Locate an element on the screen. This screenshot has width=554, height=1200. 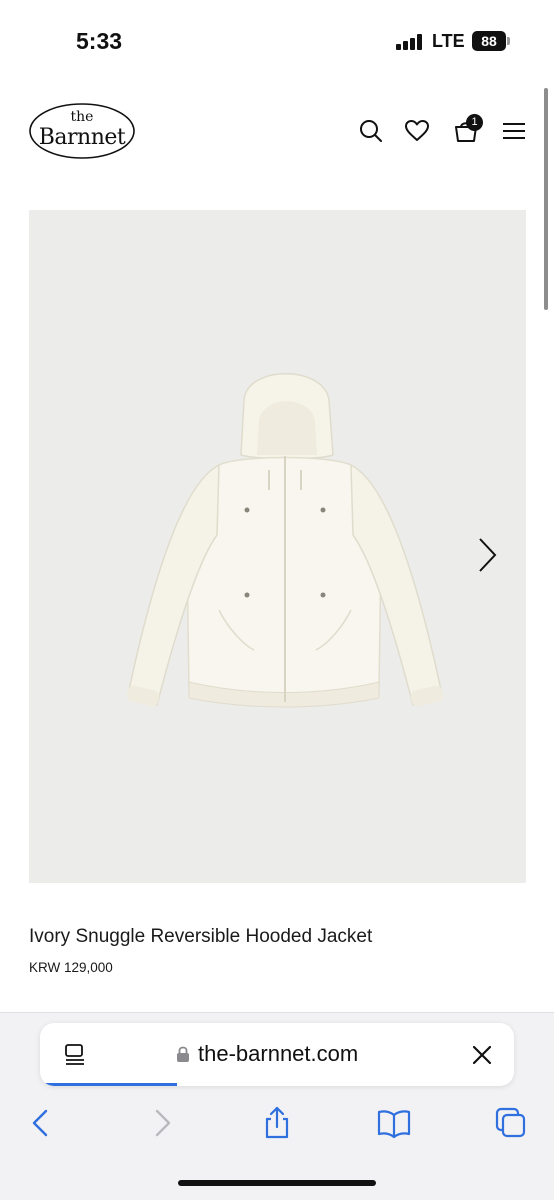
page-menu-icon is located at coordinates (75, 1055).